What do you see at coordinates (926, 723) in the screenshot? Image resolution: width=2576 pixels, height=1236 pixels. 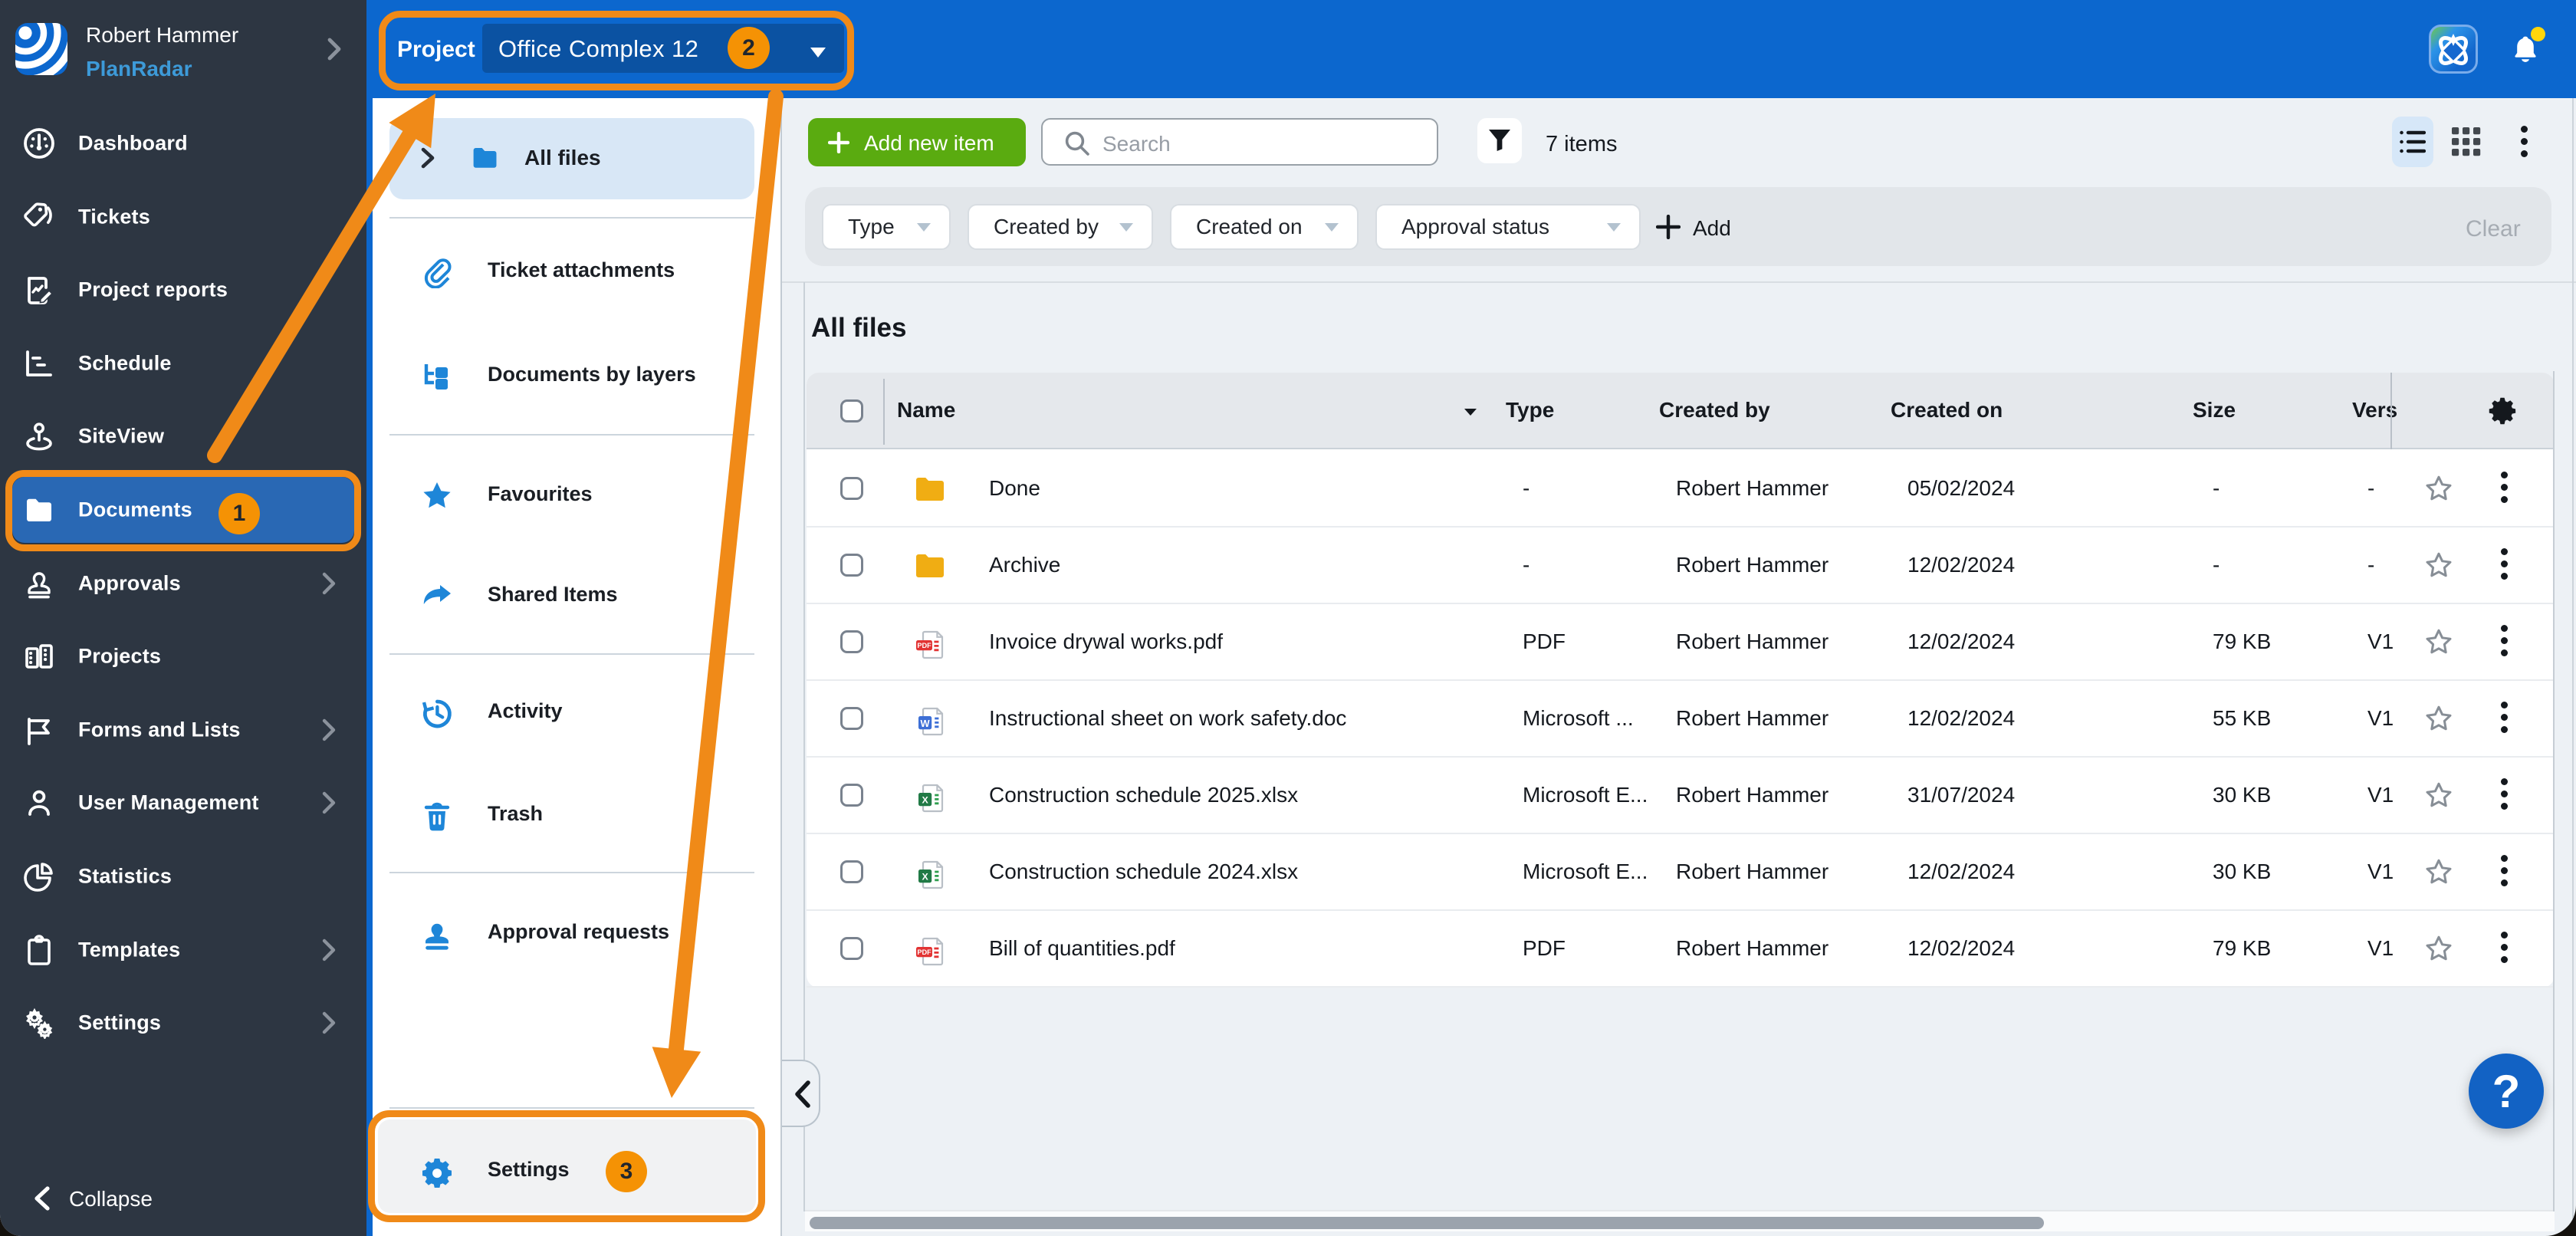 I see `svg-text: W` at bounding box center [926, 723].